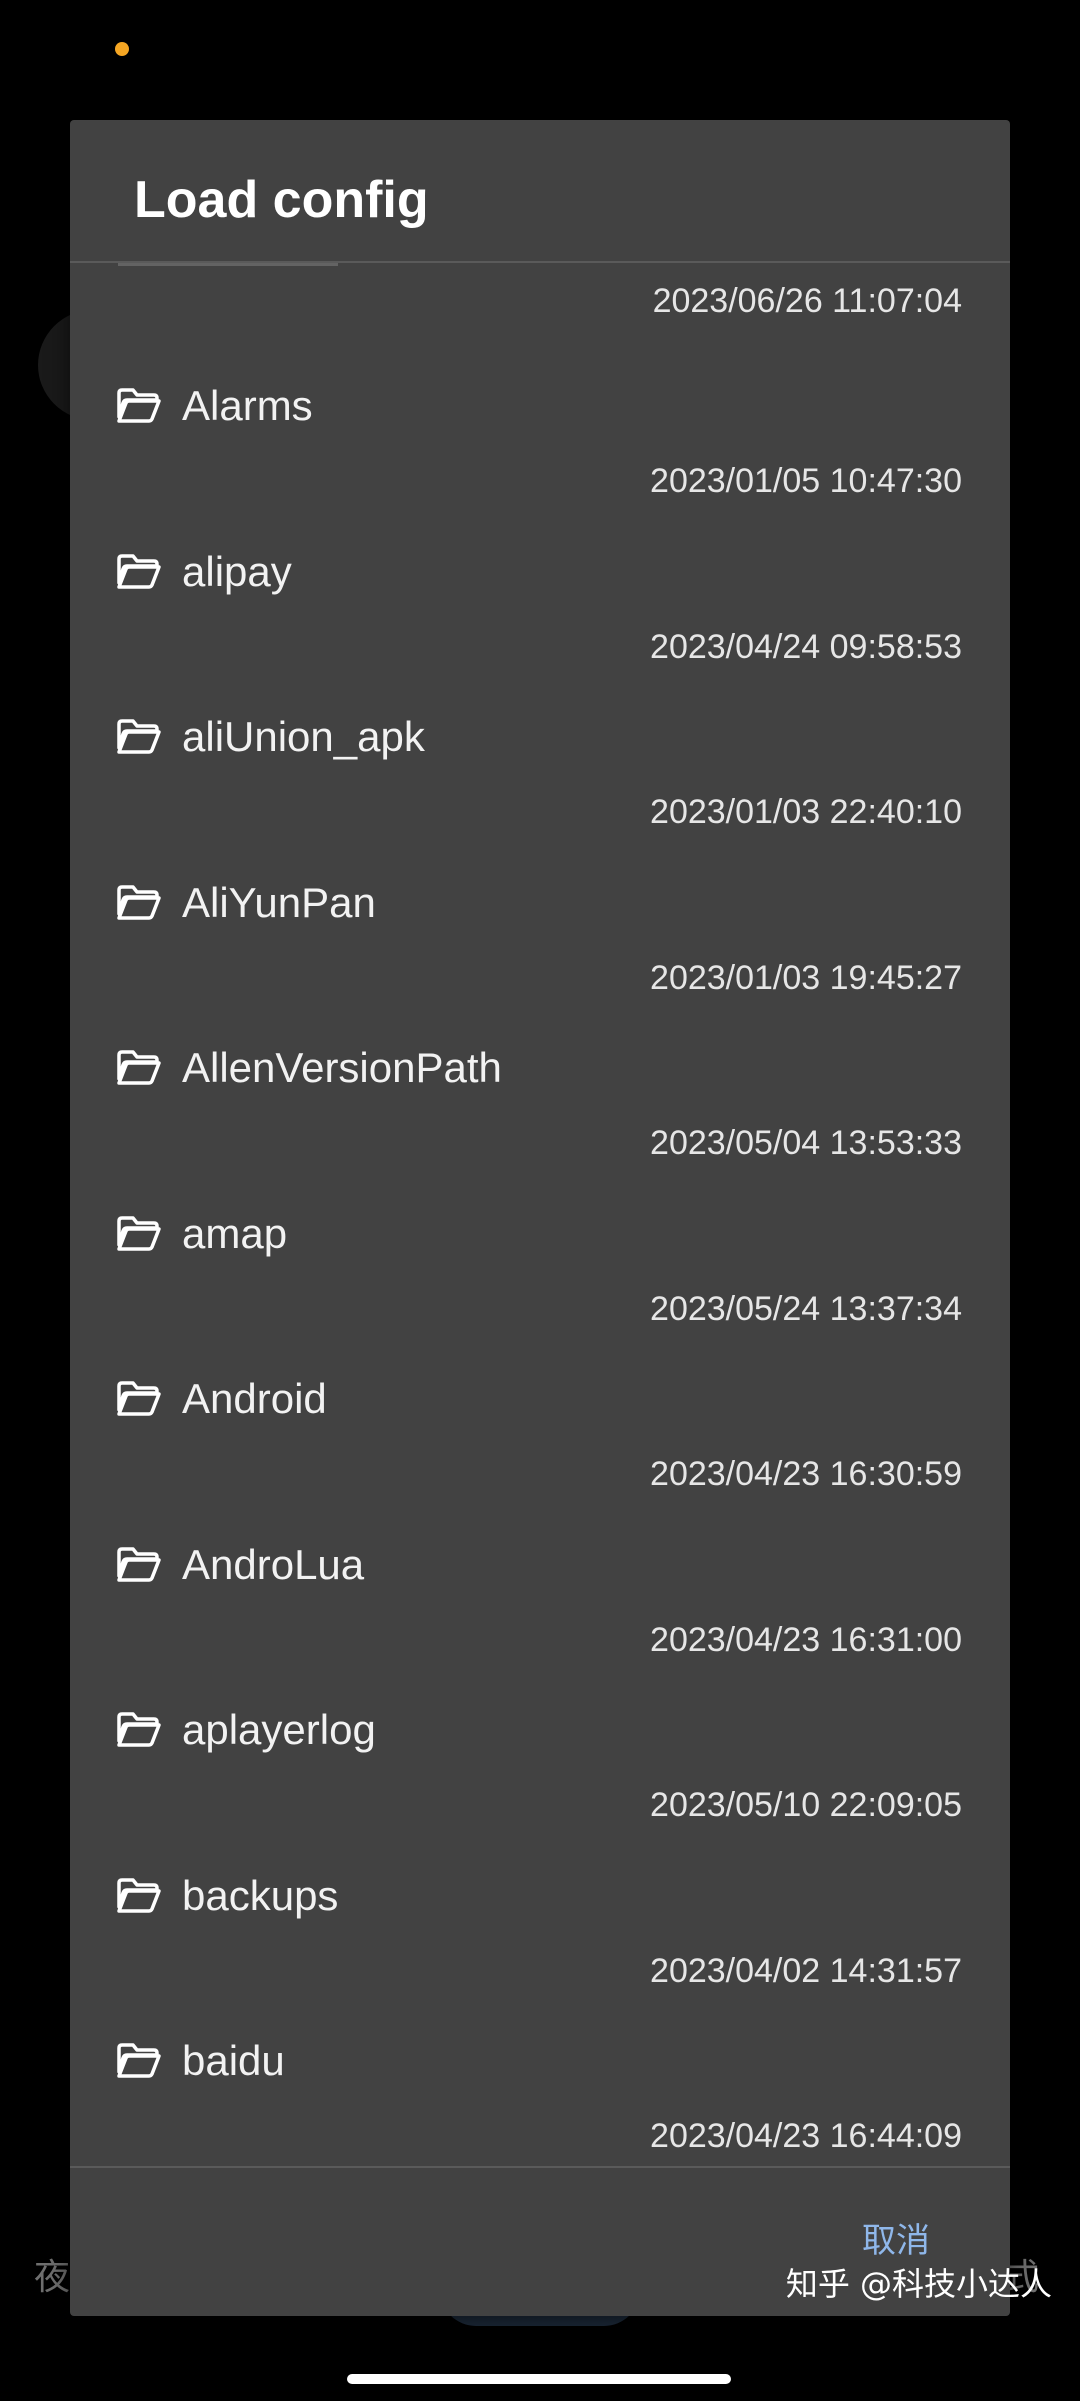 The height and width of the screenshot is (2401, 1080). I want to click on file-name: backups, so click(260, 1895).